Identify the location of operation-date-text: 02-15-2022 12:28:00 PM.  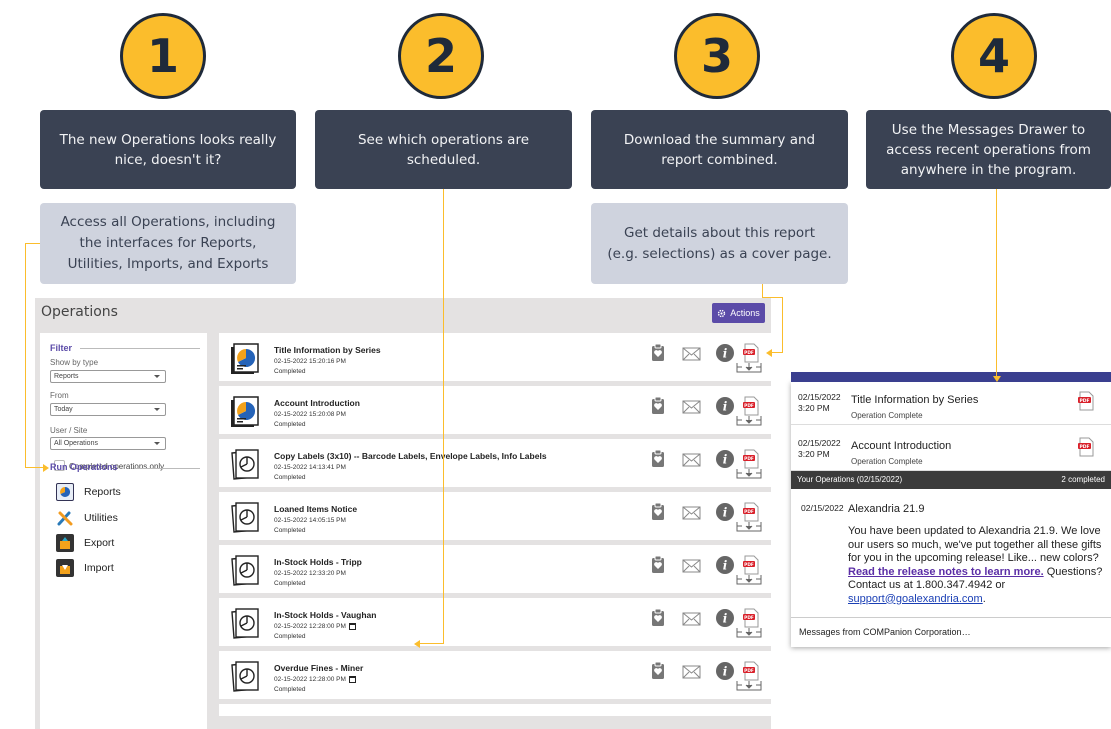
(310, 679).